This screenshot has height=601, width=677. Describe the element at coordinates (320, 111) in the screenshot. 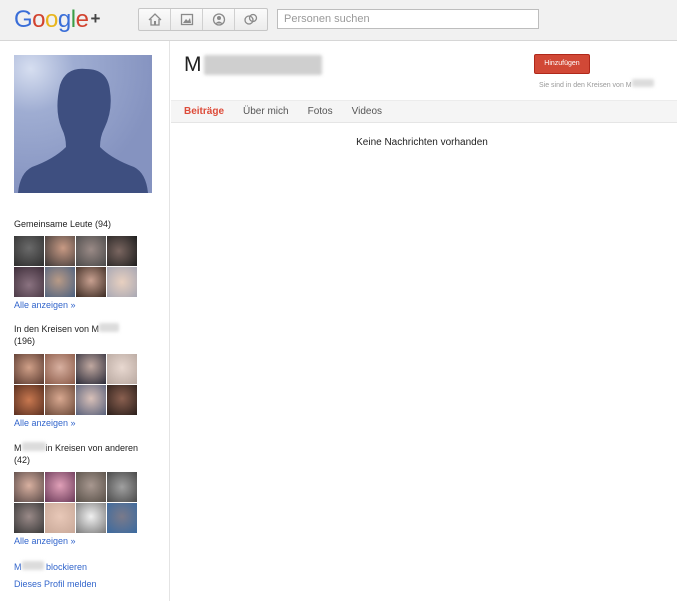

I see `tab-photos: Fotos` at that location.